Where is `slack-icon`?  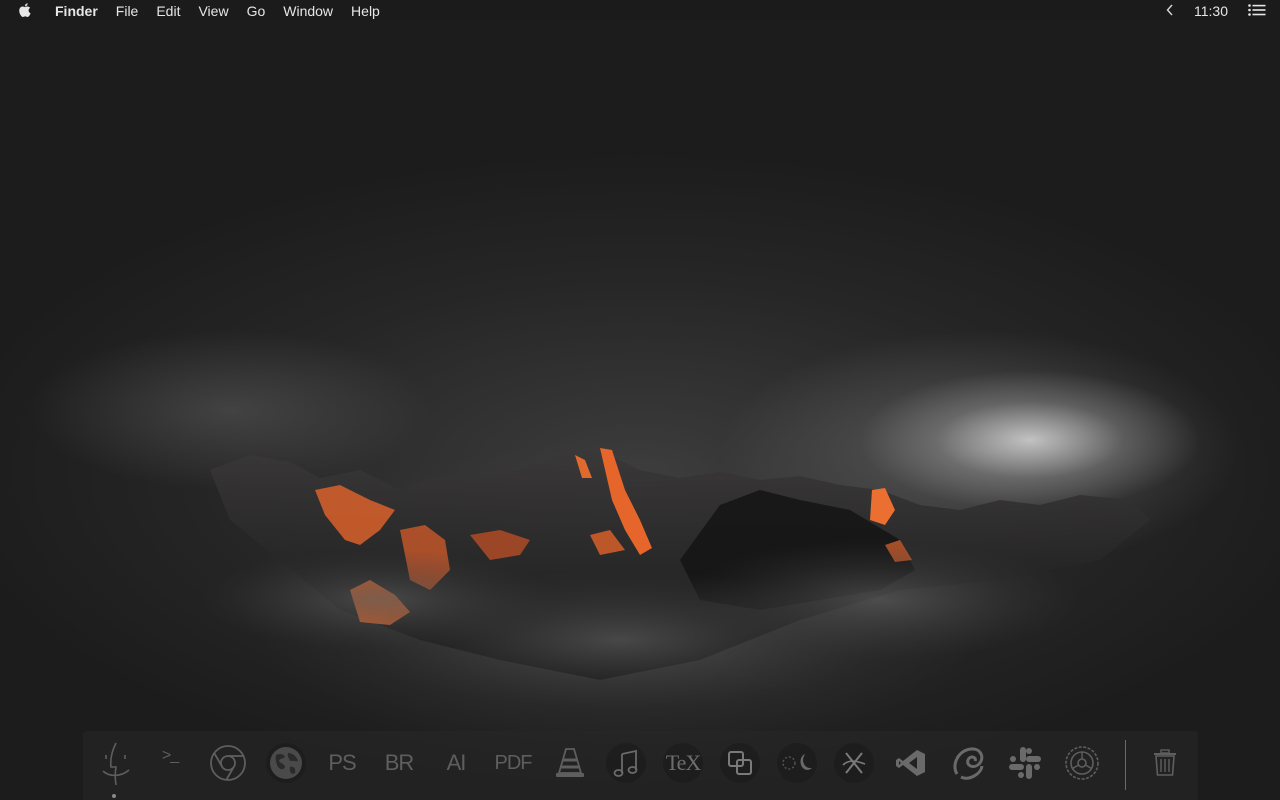 slack-icon is located at coordinates (1025, 763).